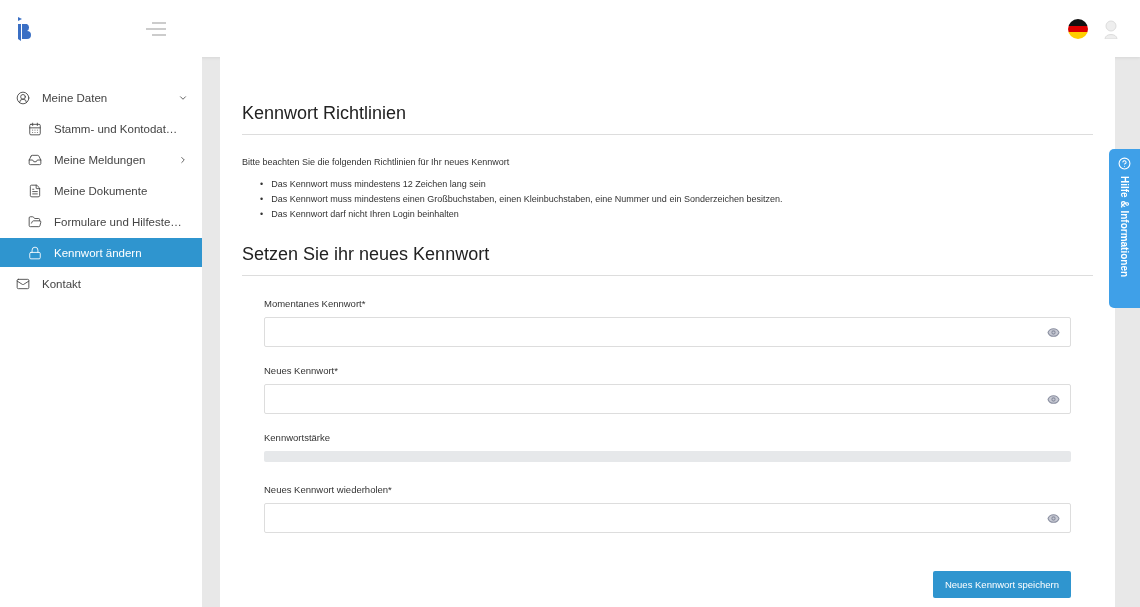 The height and width of the screenshot is (607, 1140). What do you see at coordinates (23, 97) in the screenshot?
I see `user-icon` at bounding box center [23, 97].